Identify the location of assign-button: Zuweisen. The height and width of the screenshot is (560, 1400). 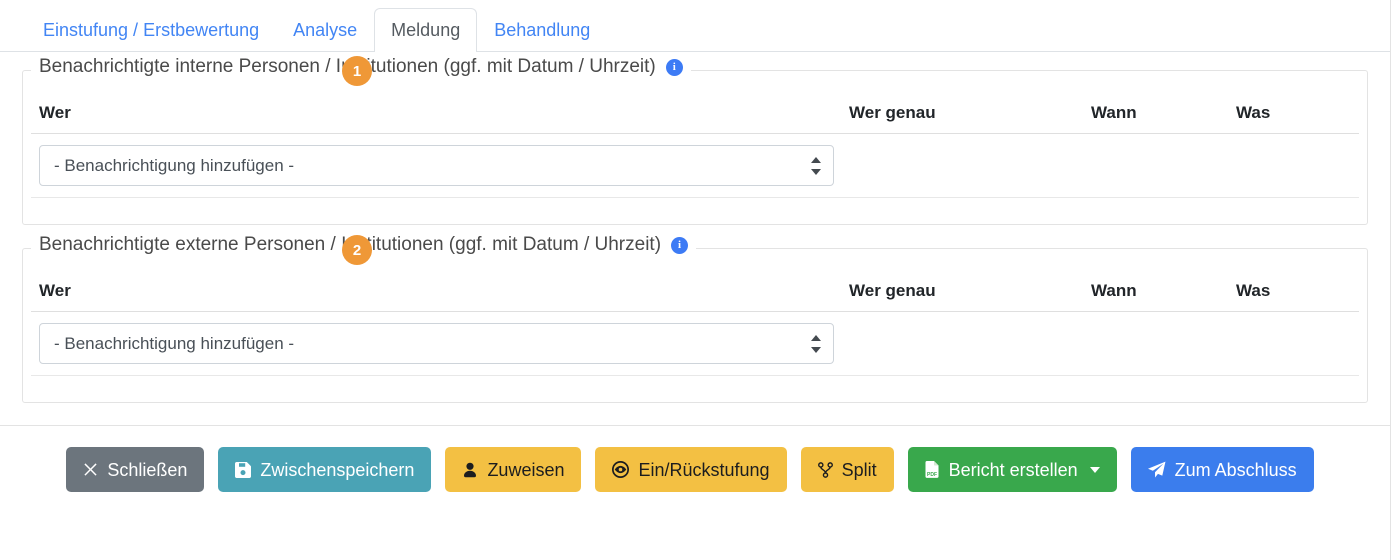
(513, 469).